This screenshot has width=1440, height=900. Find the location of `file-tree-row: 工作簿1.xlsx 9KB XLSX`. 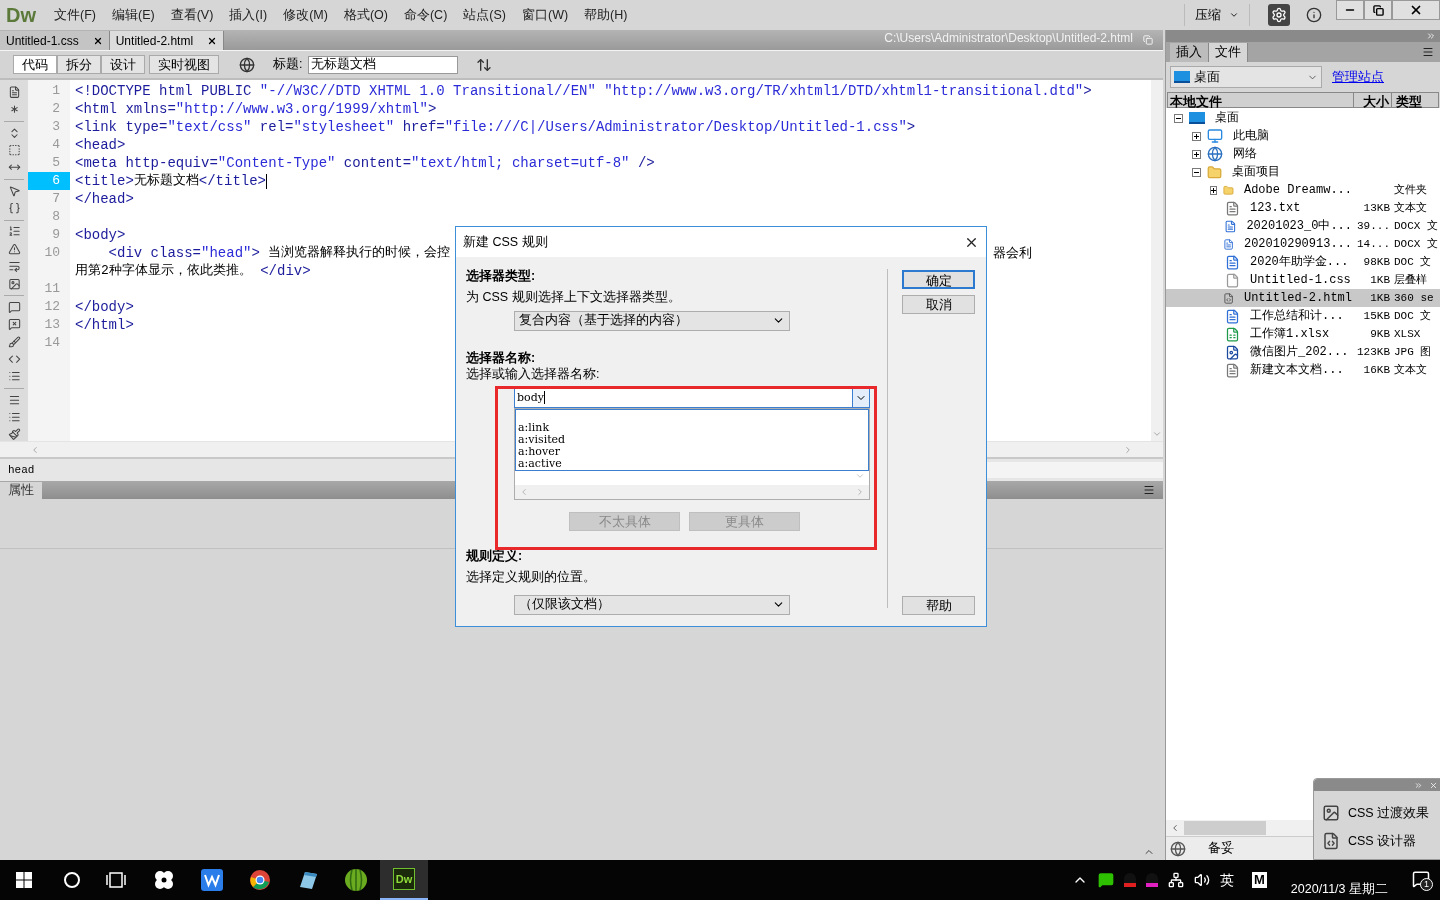

file-tree-row: 工作簿1.xlsx 9KB XLSX is located at coordinates (1303, 334).